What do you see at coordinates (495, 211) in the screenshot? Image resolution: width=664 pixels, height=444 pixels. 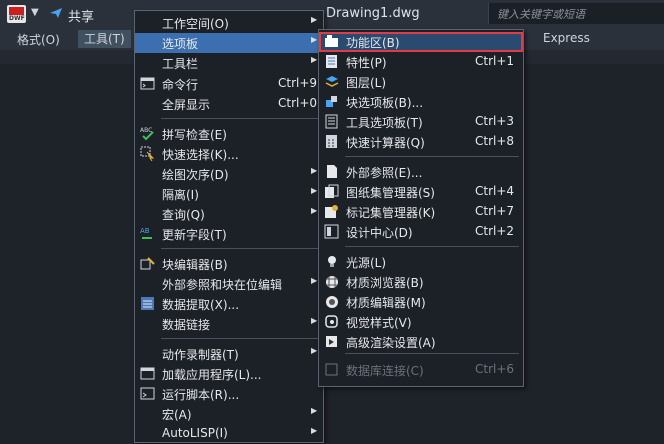 I see `shortcut-label: Ctrl+7` at bounding box center [495, 211].